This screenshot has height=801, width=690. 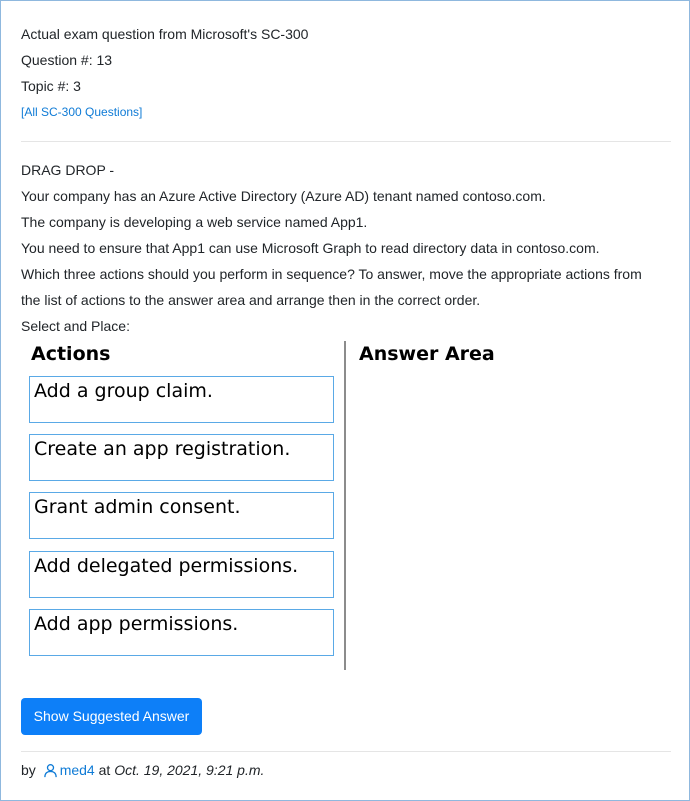 I want to click on question-type: DRAG DROP -, so click(x=68, y=170).